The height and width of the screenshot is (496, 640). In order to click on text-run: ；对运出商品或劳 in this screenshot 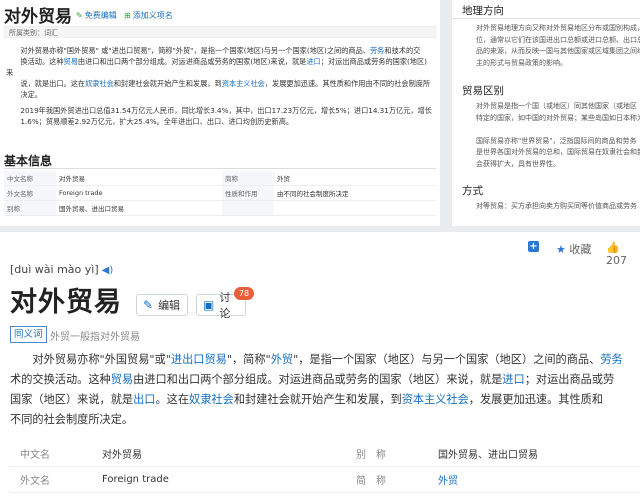, I will do `click(569, 379)`.